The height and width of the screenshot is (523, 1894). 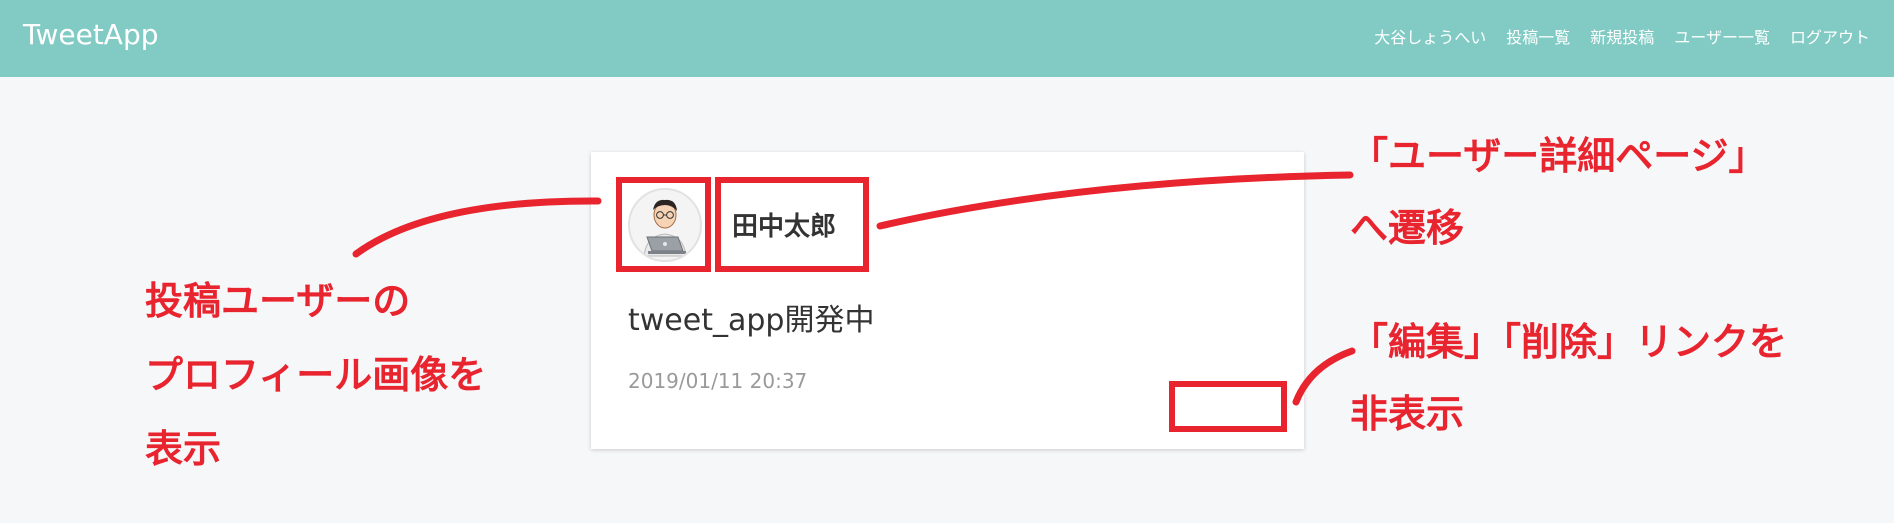 I want to click on annotation-user-detail-line: へ遷移, so click(x=1407, y=228).